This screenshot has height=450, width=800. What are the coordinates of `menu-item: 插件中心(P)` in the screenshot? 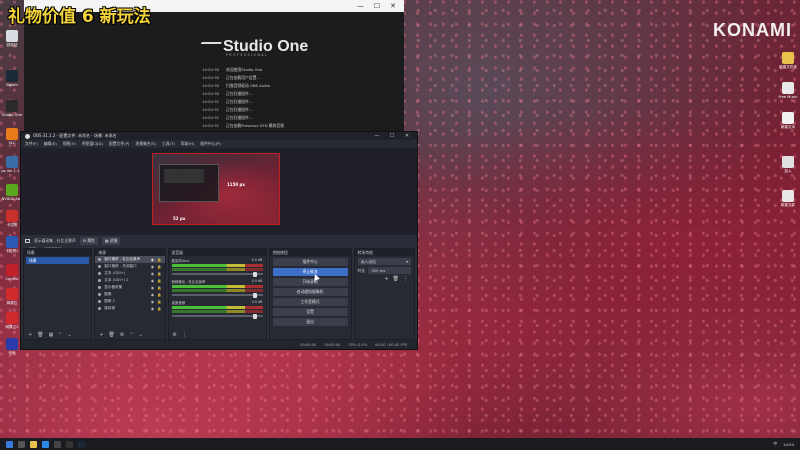 It's located at (210, 144).